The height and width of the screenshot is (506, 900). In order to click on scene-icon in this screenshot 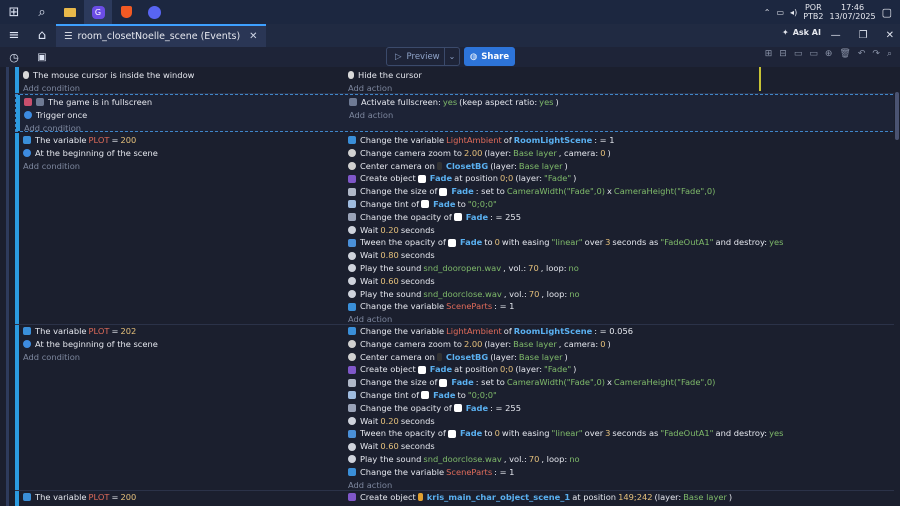, I will do `click(27, 153)`.